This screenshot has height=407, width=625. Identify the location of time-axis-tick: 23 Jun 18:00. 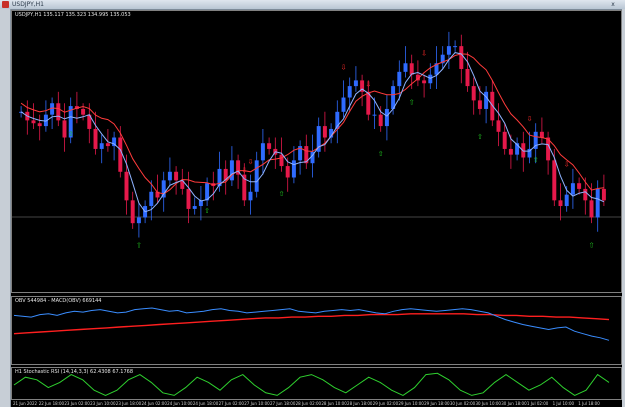
(128, 403).